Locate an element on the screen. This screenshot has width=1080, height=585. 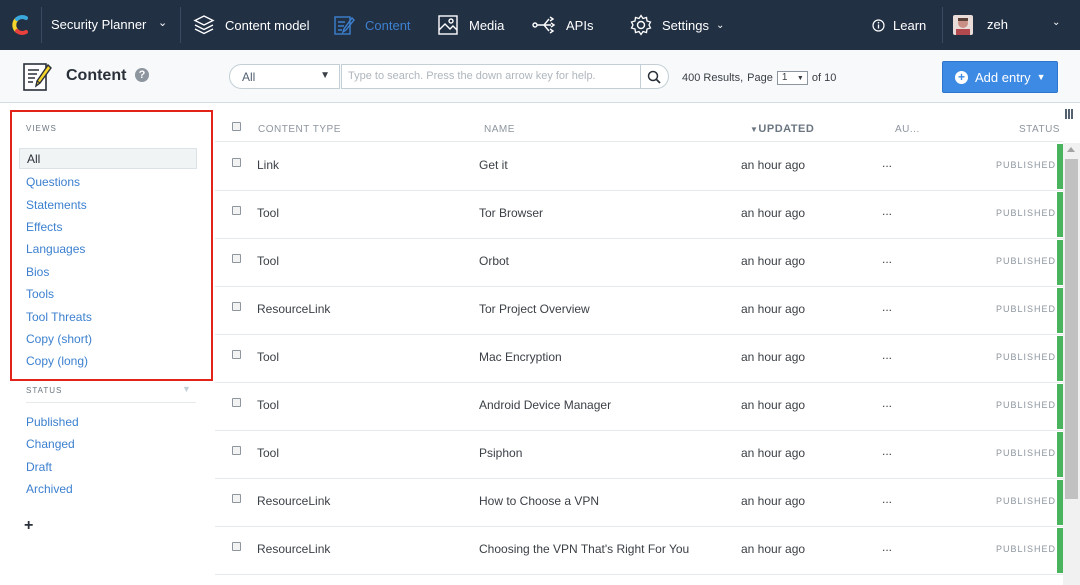
vertical-scrollbar is located at coordinates (1071, 364).